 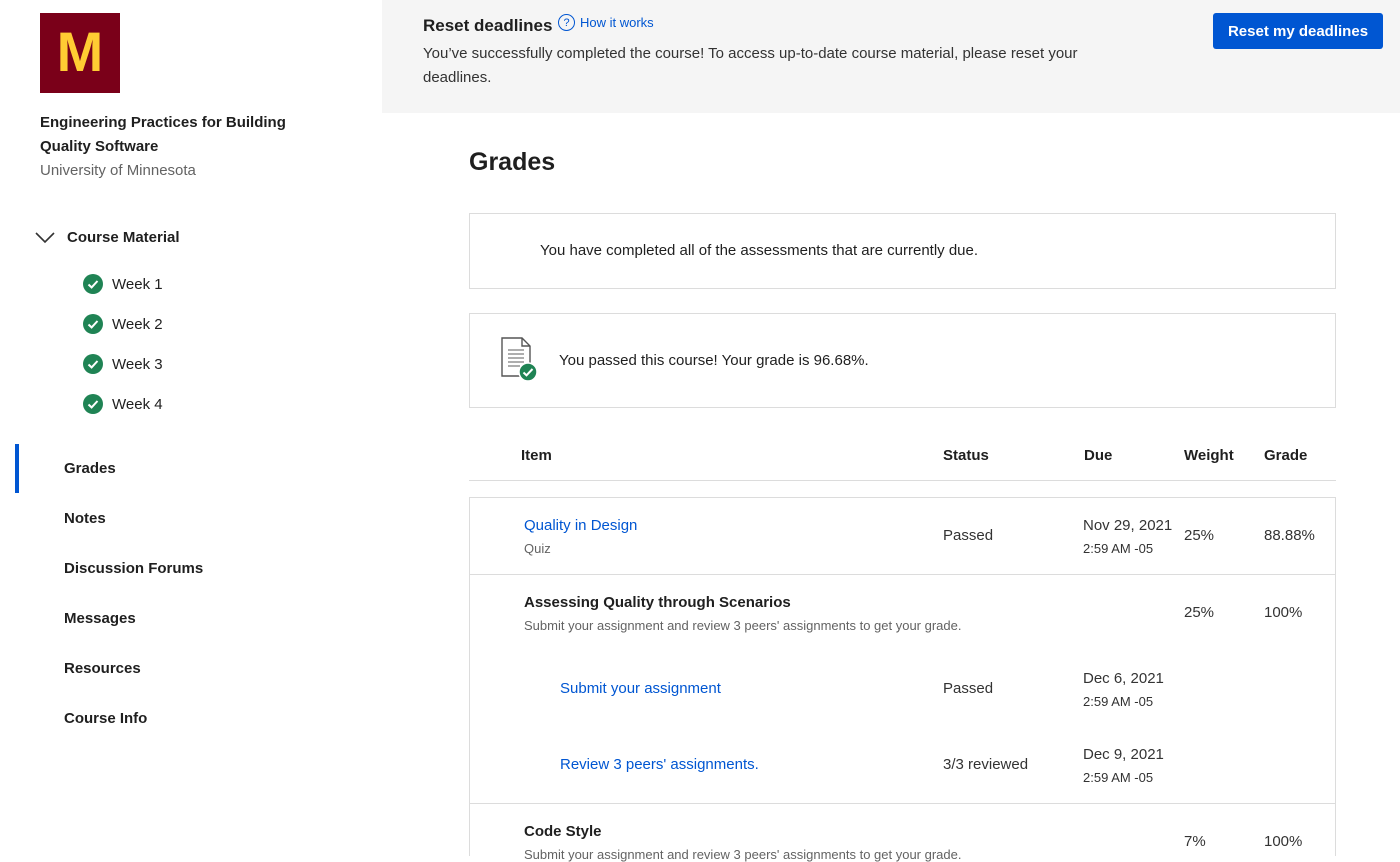 What do you see at coordinates (137, 324) in the screenshot?
I see `week-label: Week 2` at bounding box center [137, 324].